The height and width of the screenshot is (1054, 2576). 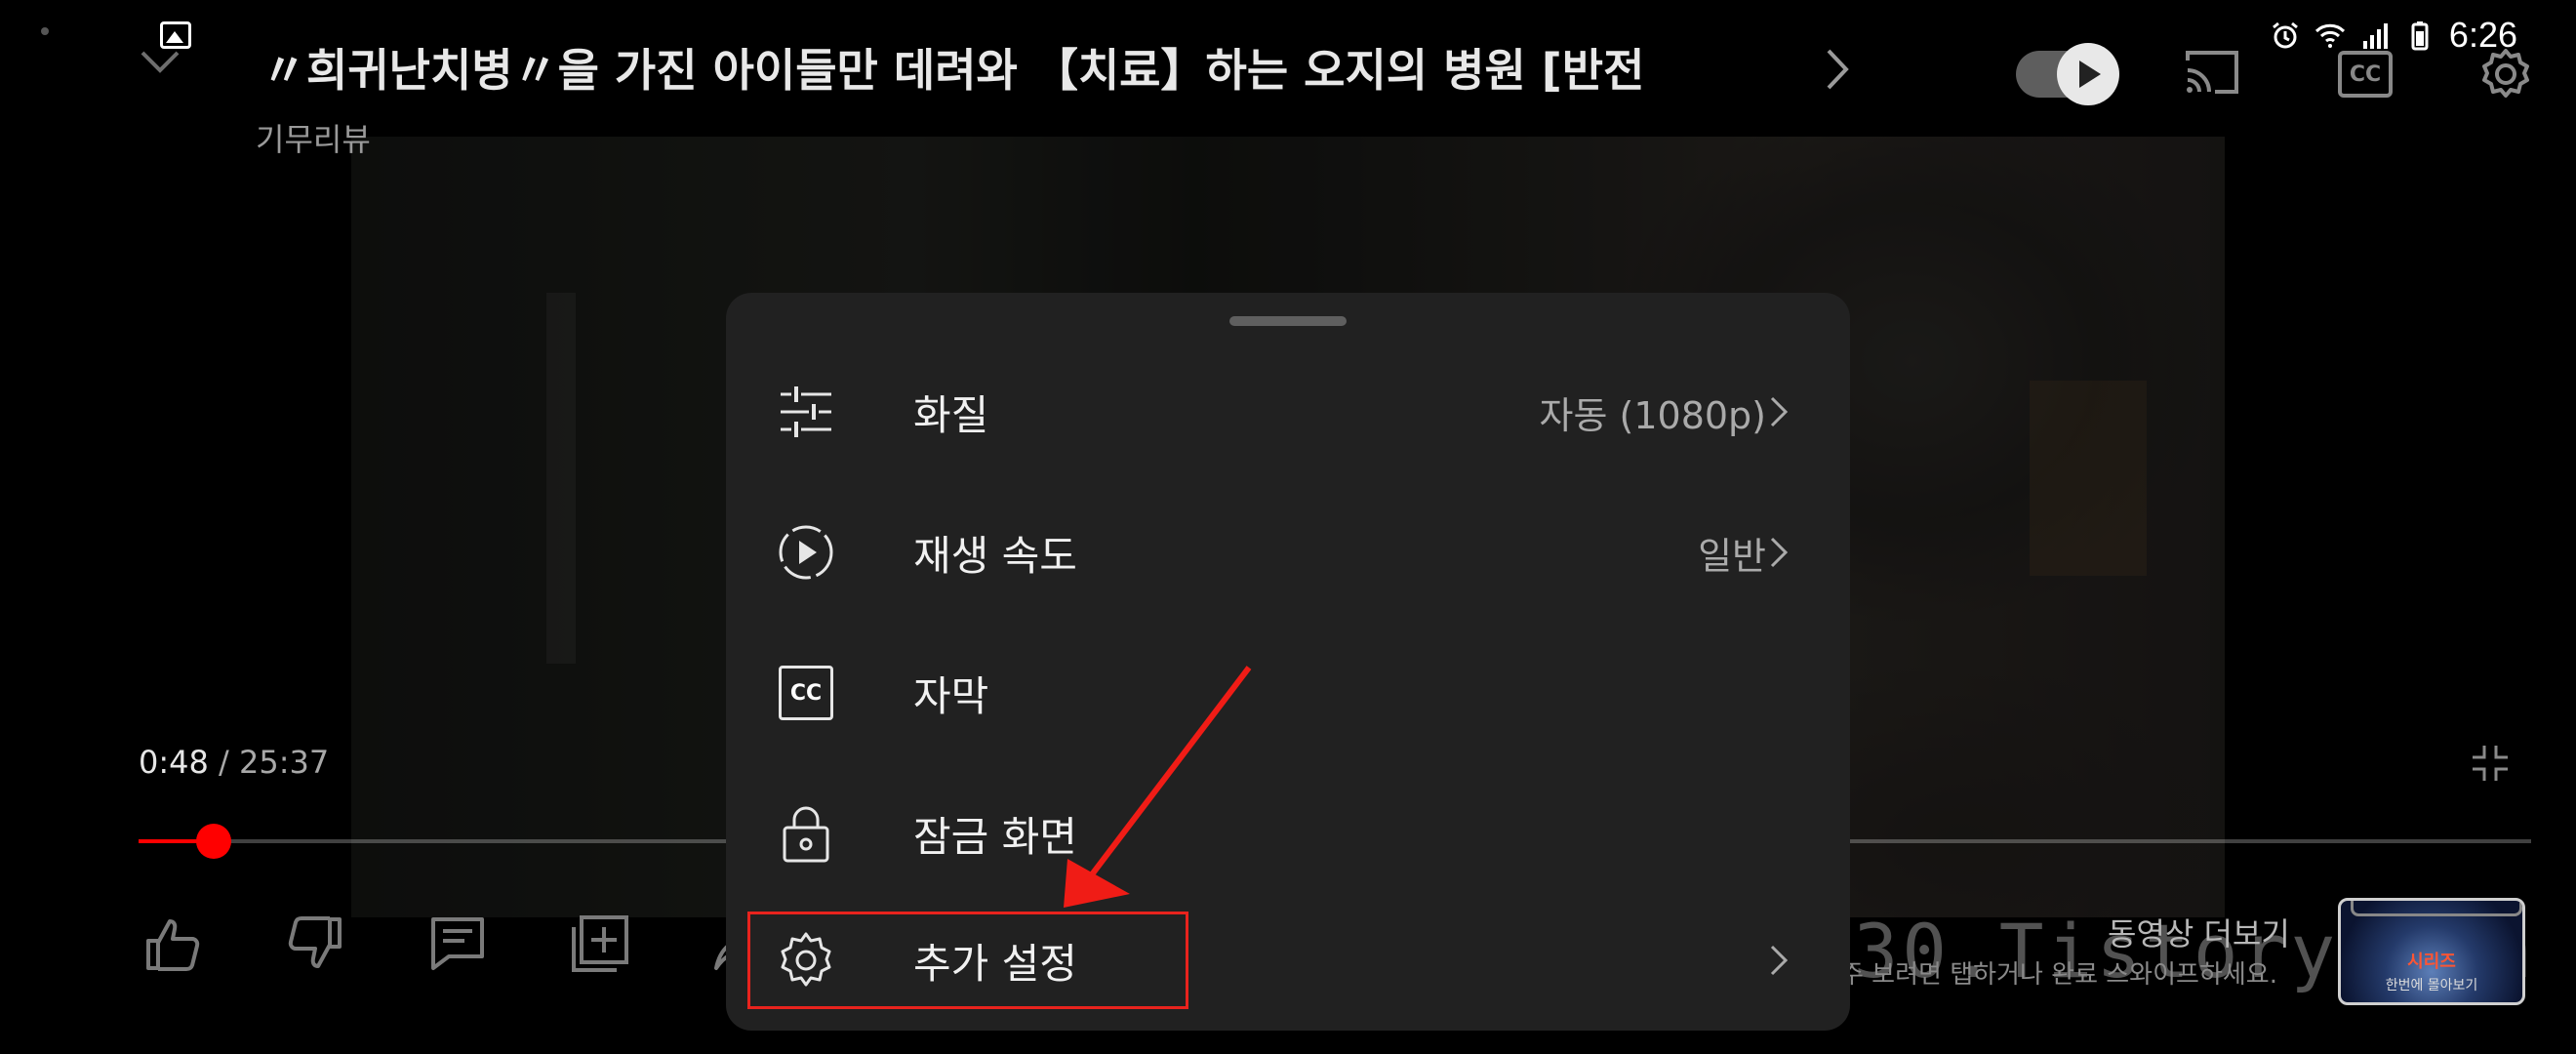 What do you see at coordinates (2285, 35) in the screenshot?
I see `alarm-icon` at bounding box center [2285, 35].